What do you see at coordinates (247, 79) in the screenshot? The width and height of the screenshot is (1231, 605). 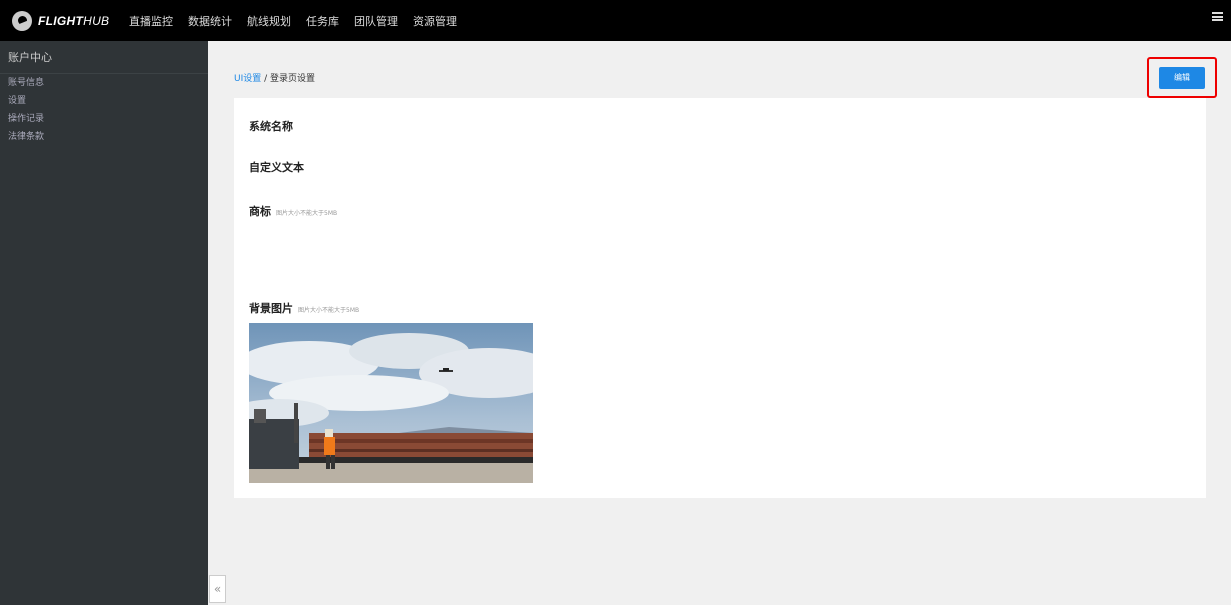 I see `breadcrumb-link-ui-settings: UI设置` at bounding box center [247, 79].